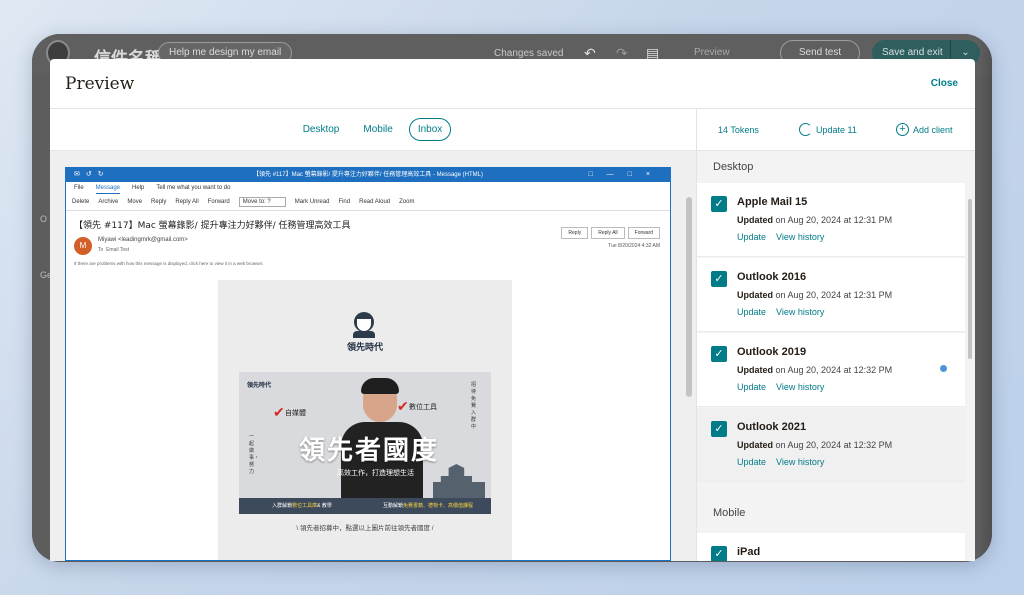  I want to click on strip-left: 入群解鎖數位工具庫& 教學, so click(302, 506).